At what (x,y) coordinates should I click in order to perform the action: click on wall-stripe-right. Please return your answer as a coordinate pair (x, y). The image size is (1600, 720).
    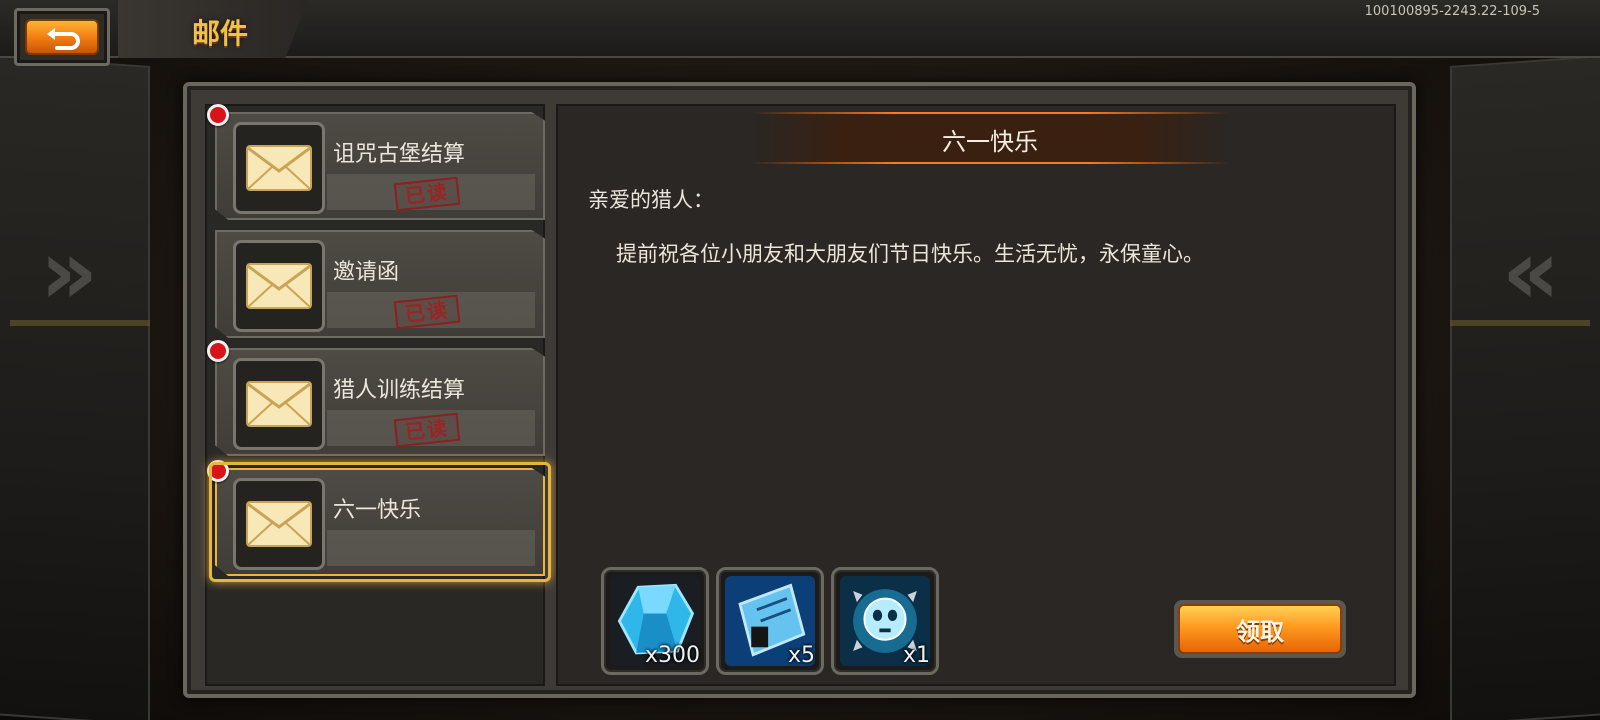
    Looking at the image, I should click on (1520, 323).